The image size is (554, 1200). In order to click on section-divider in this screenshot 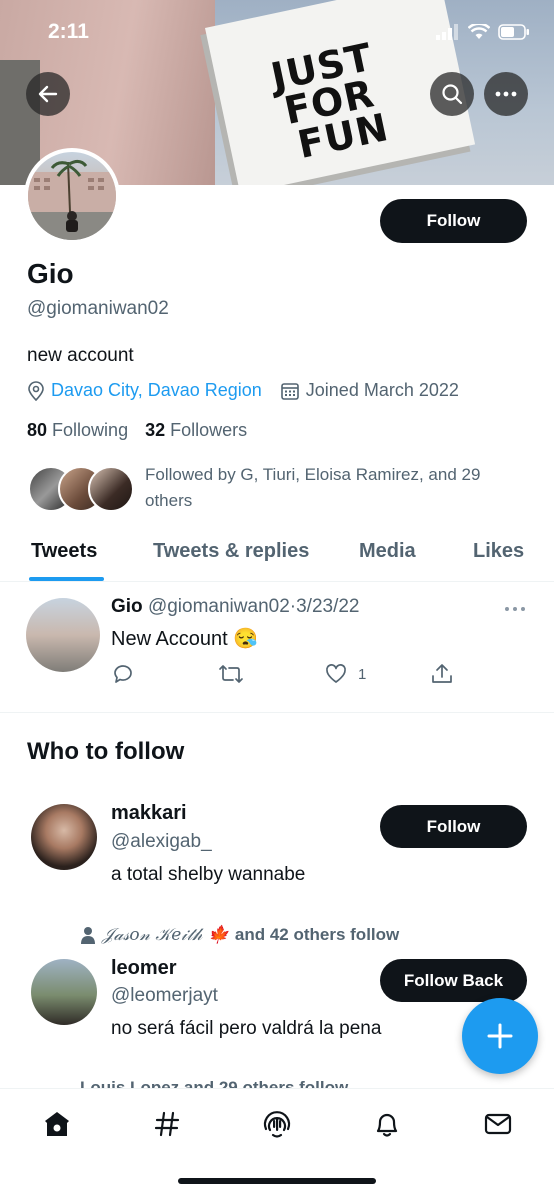, I will do `click(277, 712)`.